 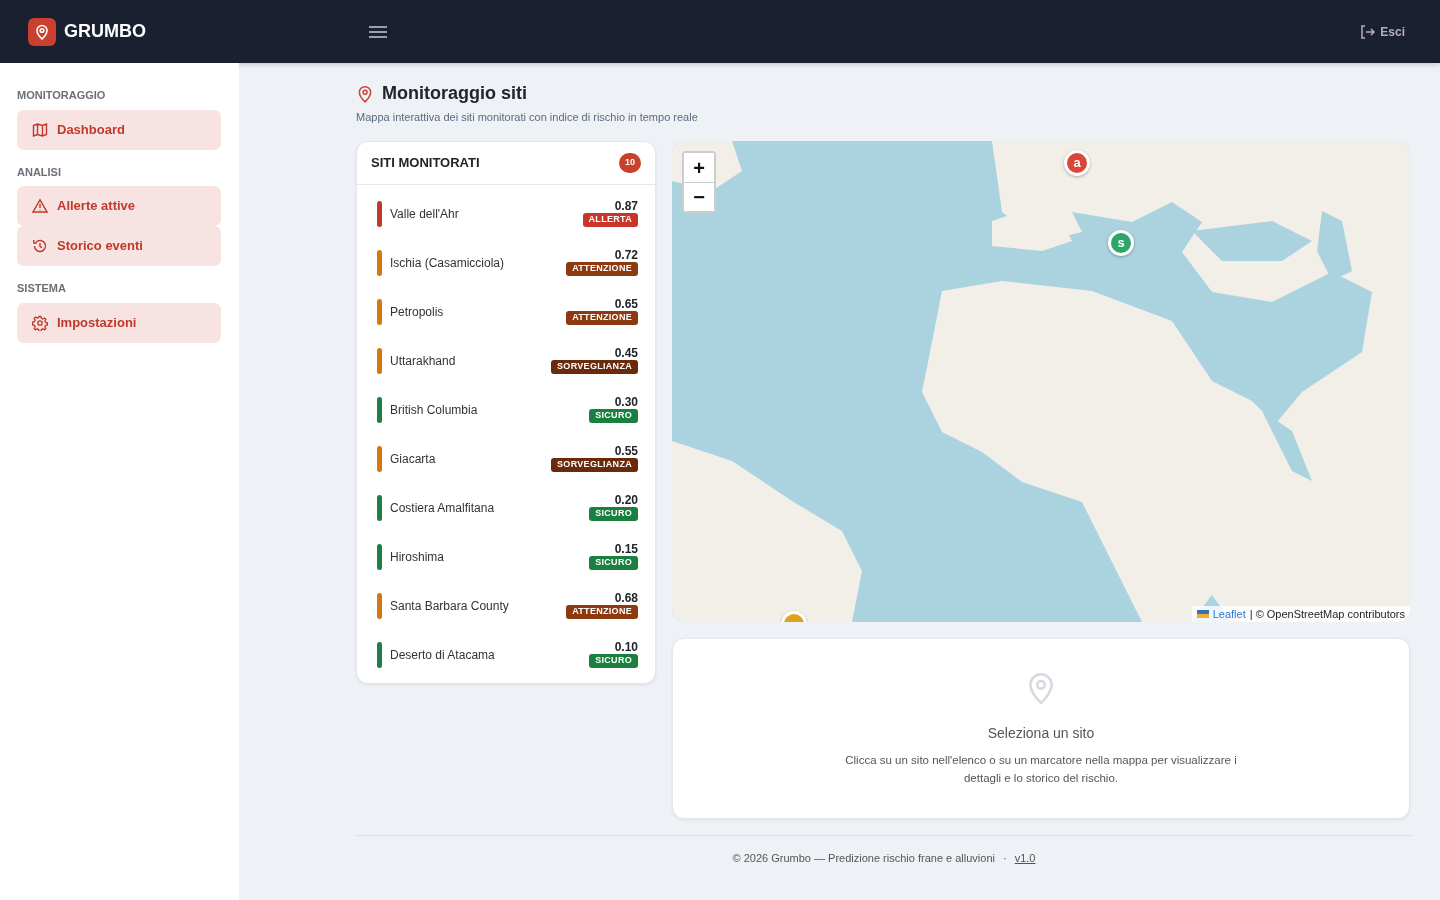 I want to click on site-name: Ischia (Casamicciola), so click(x=474, y=262).